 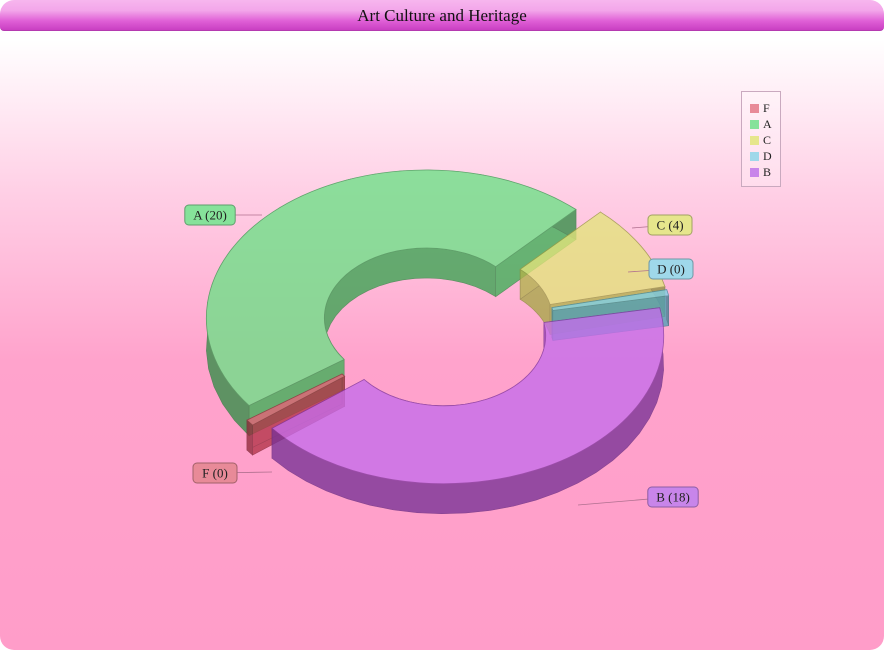 What do you see at coordinates (638, 497) in the screenshot?
I see `data-label-b: B (18)` at bounding box center [638, 497].